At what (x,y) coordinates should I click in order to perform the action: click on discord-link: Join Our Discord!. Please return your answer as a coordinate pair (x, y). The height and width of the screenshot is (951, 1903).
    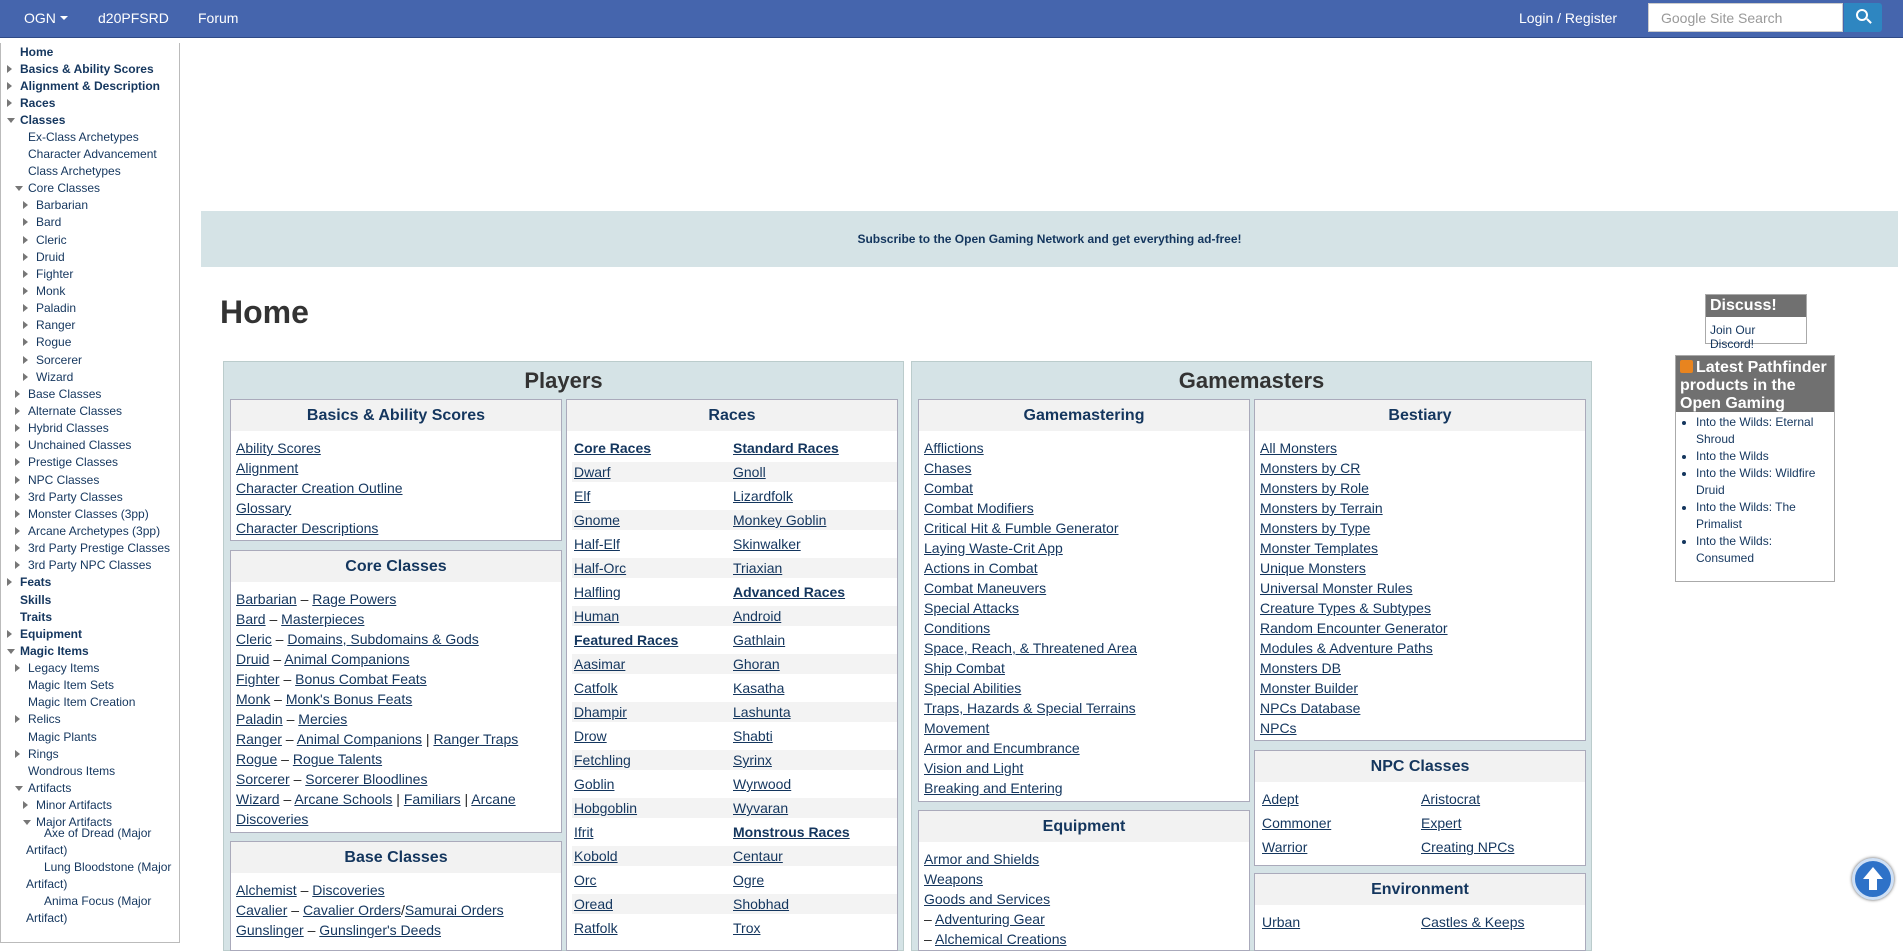
    Looking at the image, I should click on (1756, 337).